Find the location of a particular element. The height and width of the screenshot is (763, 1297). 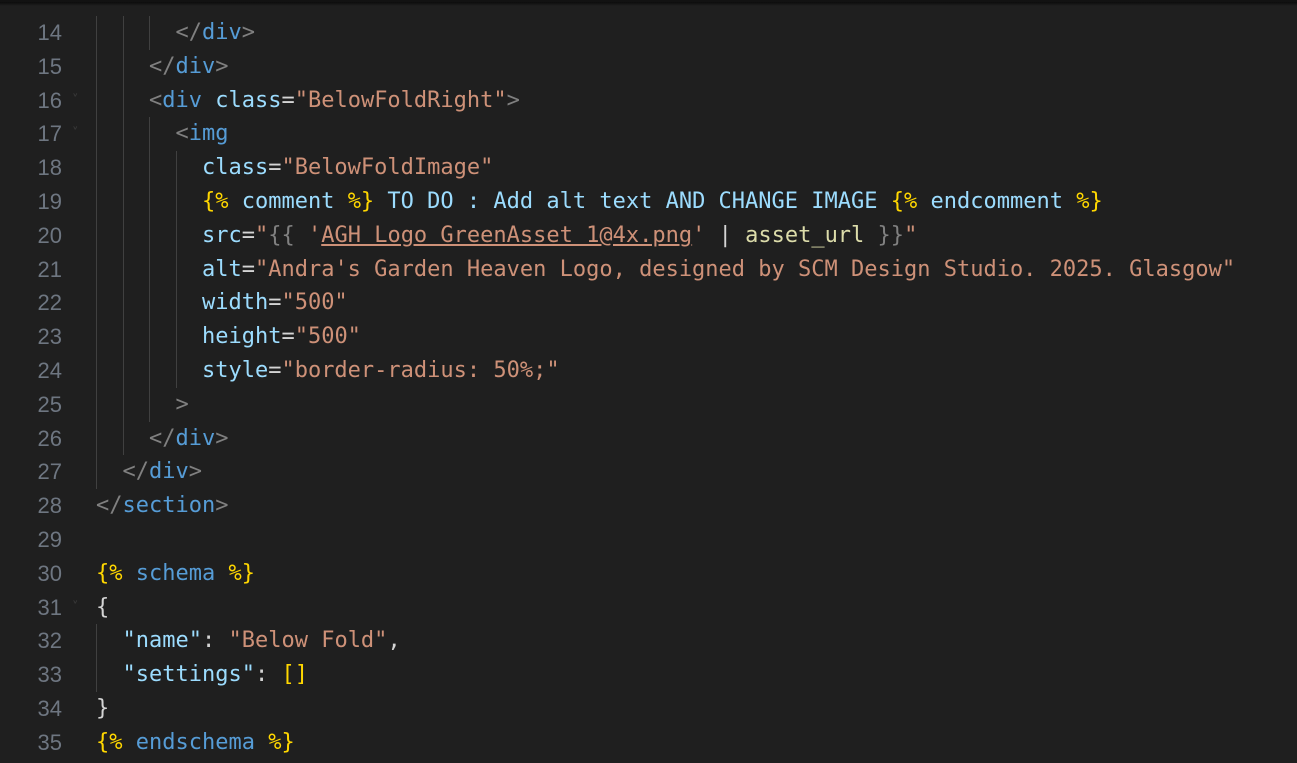

code-line: 16 ˅ <div class="BelowFoldRight"> is located at coordinates (648, 100).